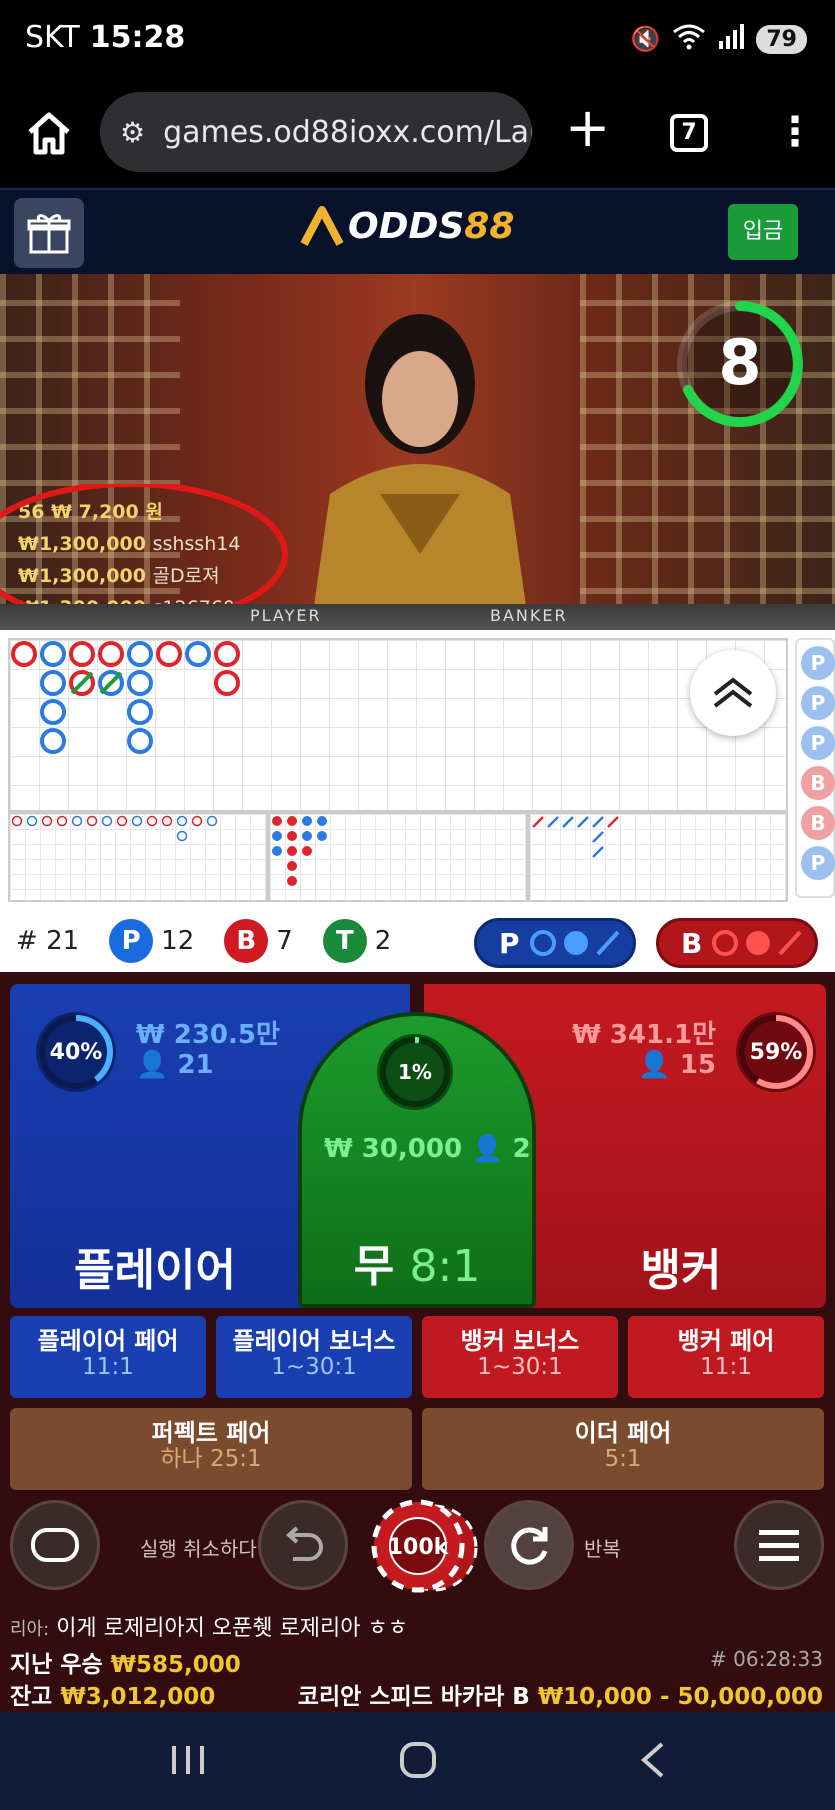 The height and width of the screenshot is (1810, 835). Describe the element at coordinates (347, 132) in the screenshot. I see `url-text: games.od88ioxx.com/Laun` at that location.